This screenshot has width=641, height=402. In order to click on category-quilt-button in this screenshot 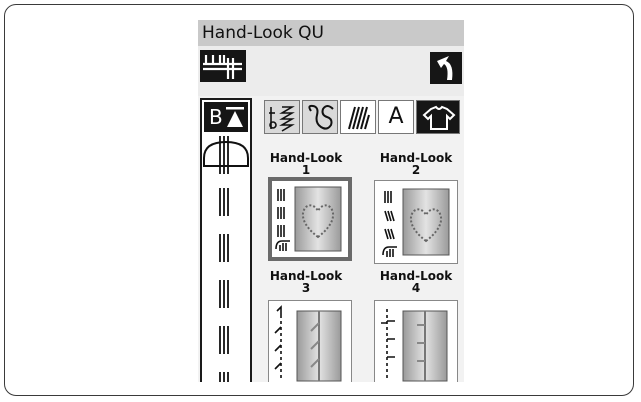, I will do `click(438, 117)`.